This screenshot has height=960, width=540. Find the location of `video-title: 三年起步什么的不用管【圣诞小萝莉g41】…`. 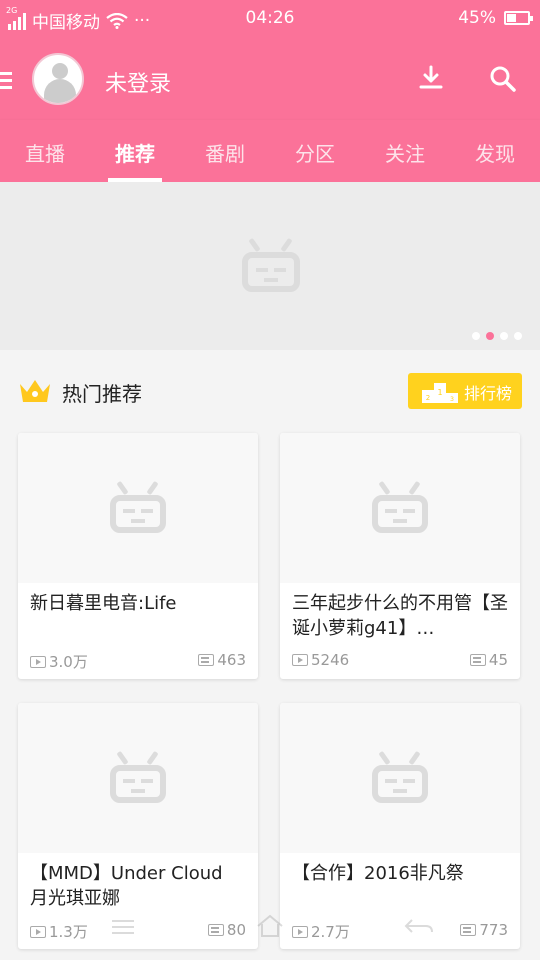

video-title: 三年起步什么的不用管【圣诞小萝莉g41】… is located at coordinates (400, 616).